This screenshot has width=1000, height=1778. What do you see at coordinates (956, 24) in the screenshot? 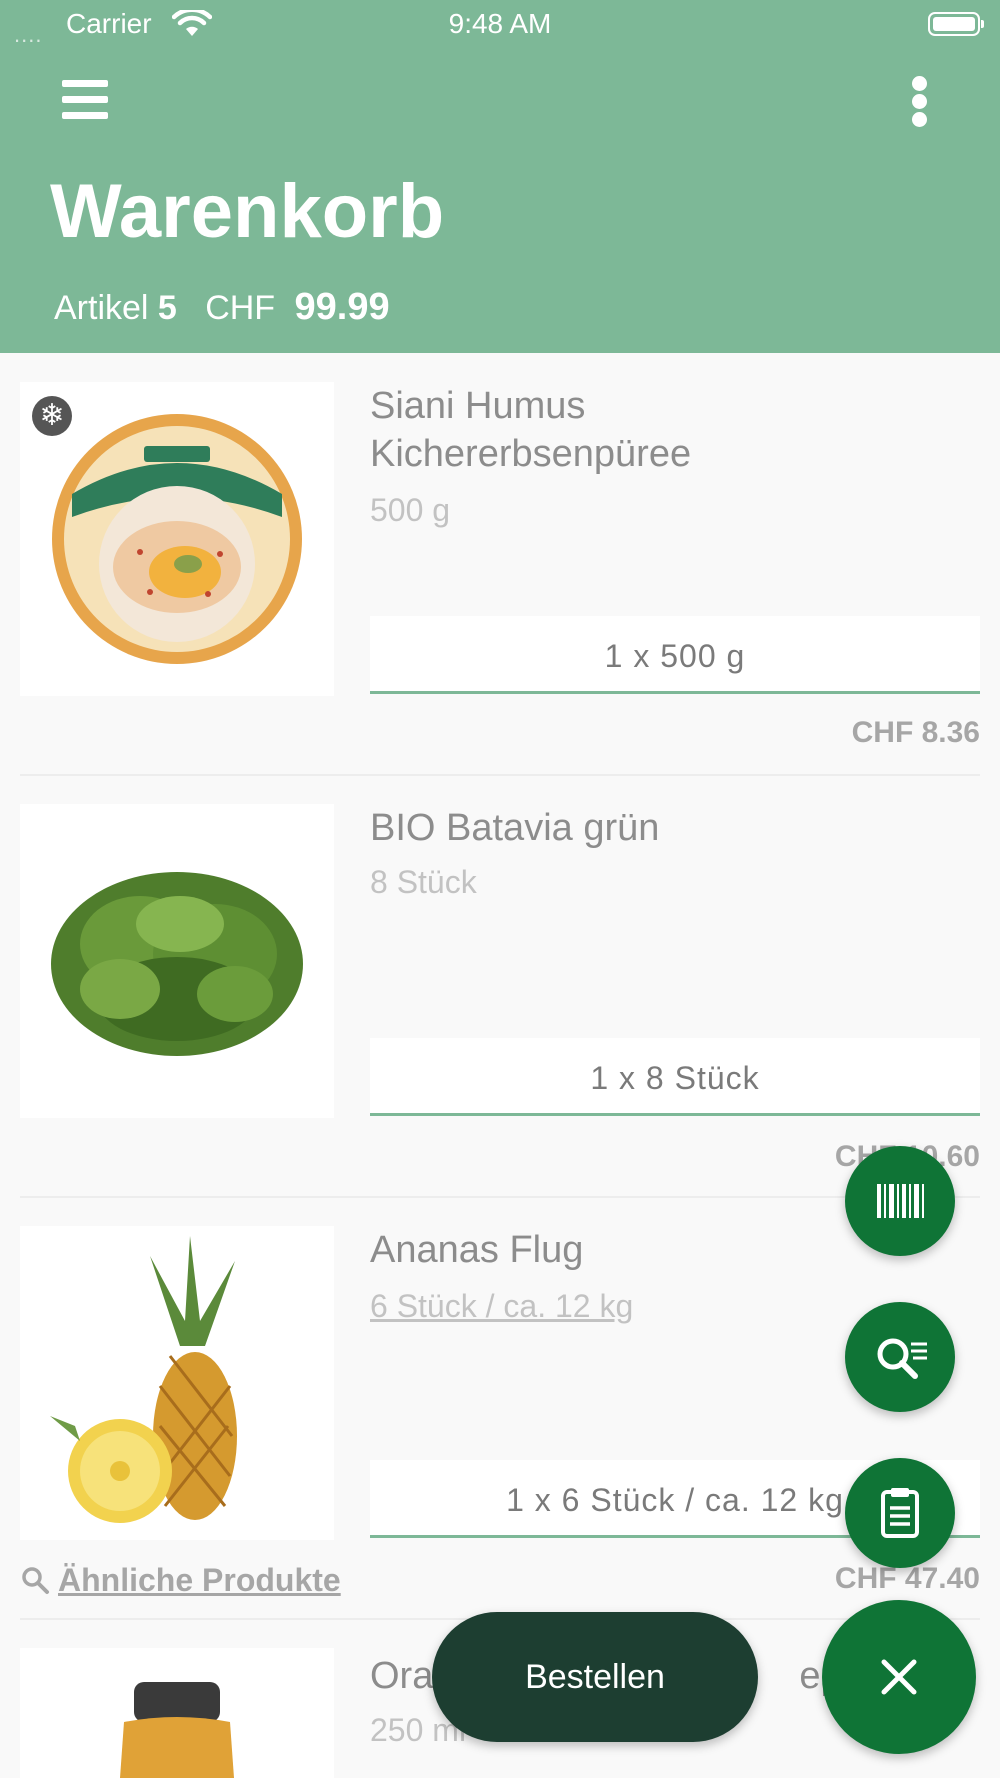
I see `battery-icon` at bounding box center [956, 24].